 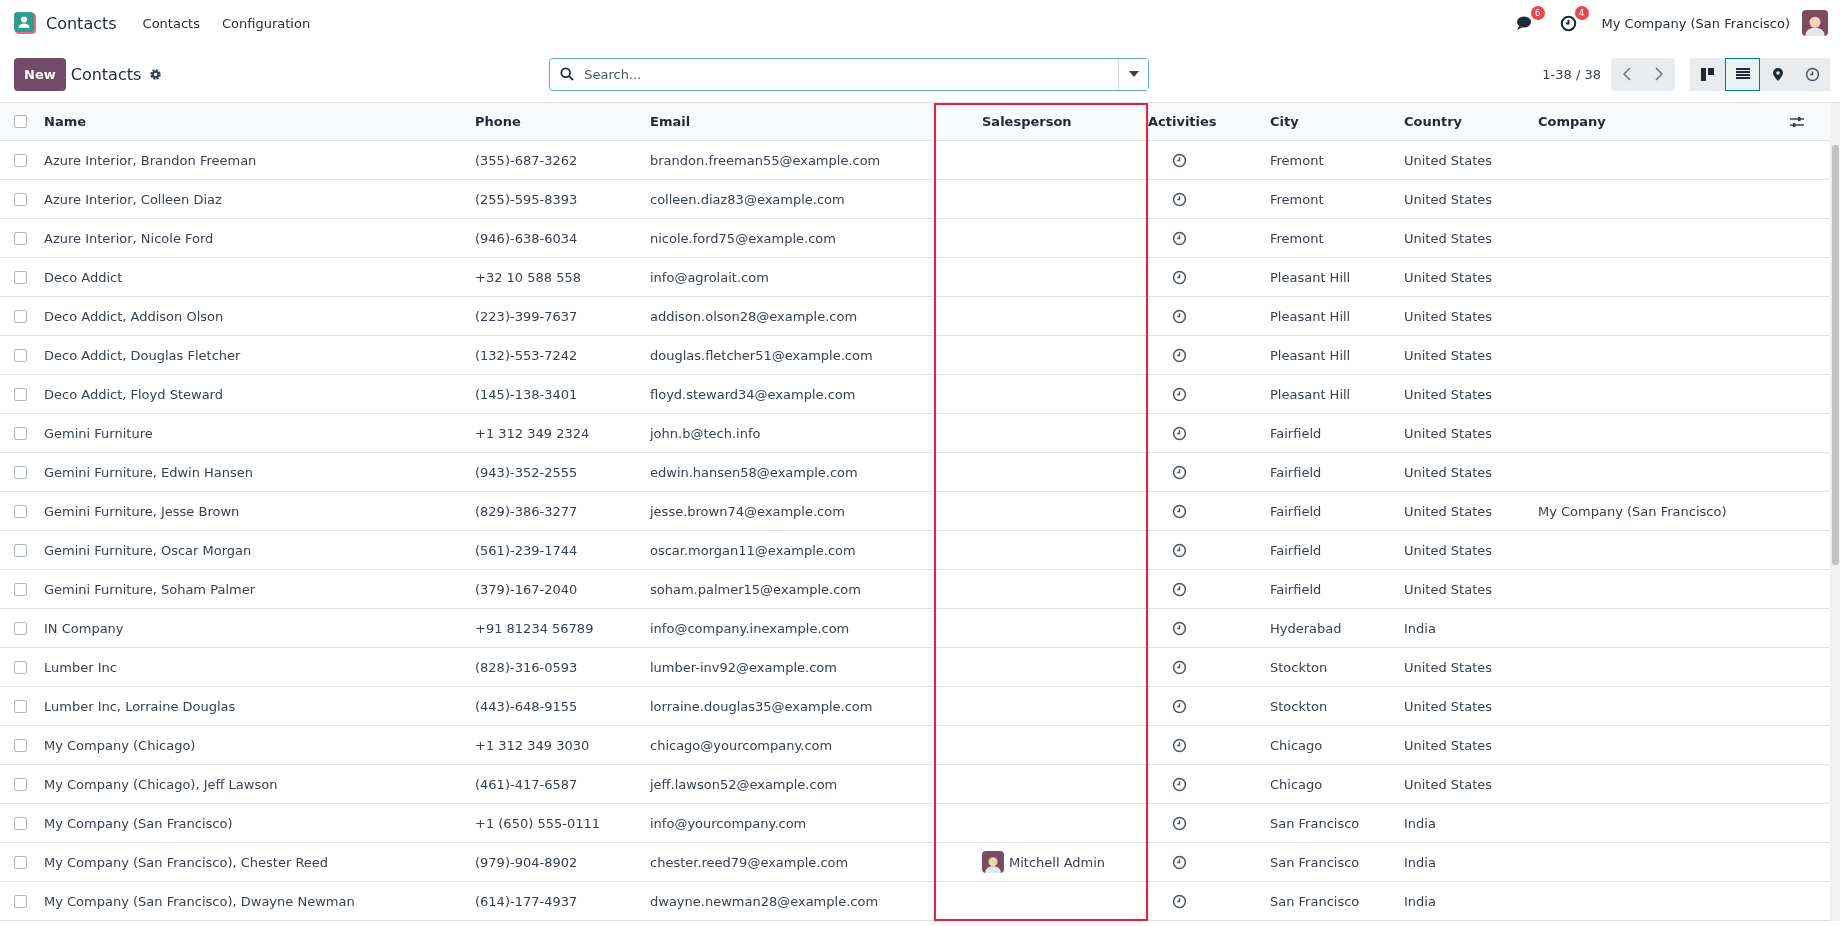 I want to click on table-cell: soham.palmer15@example.com, so click(x=755, y=589).